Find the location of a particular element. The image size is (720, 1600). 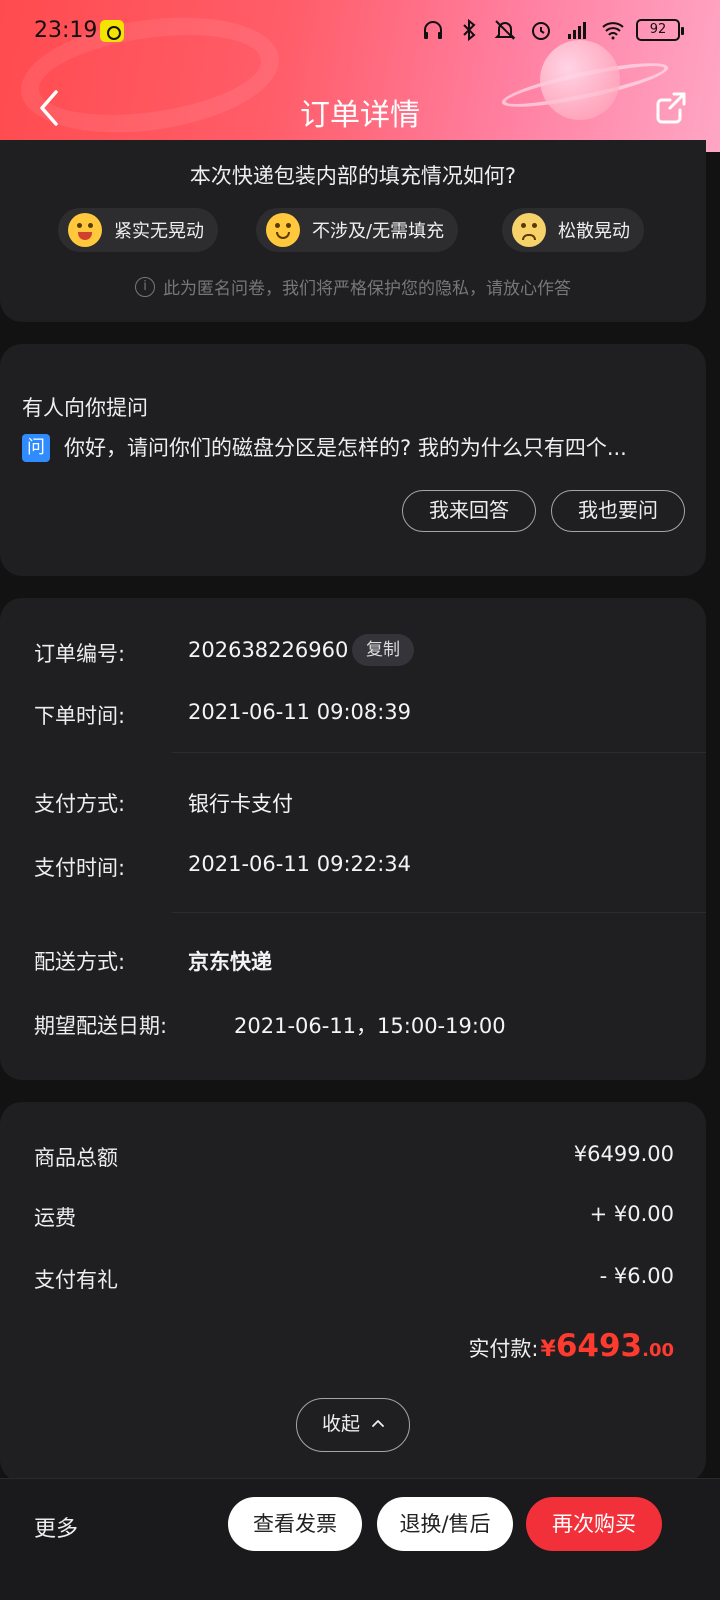

share-icon is located at coordinates (671, 108).